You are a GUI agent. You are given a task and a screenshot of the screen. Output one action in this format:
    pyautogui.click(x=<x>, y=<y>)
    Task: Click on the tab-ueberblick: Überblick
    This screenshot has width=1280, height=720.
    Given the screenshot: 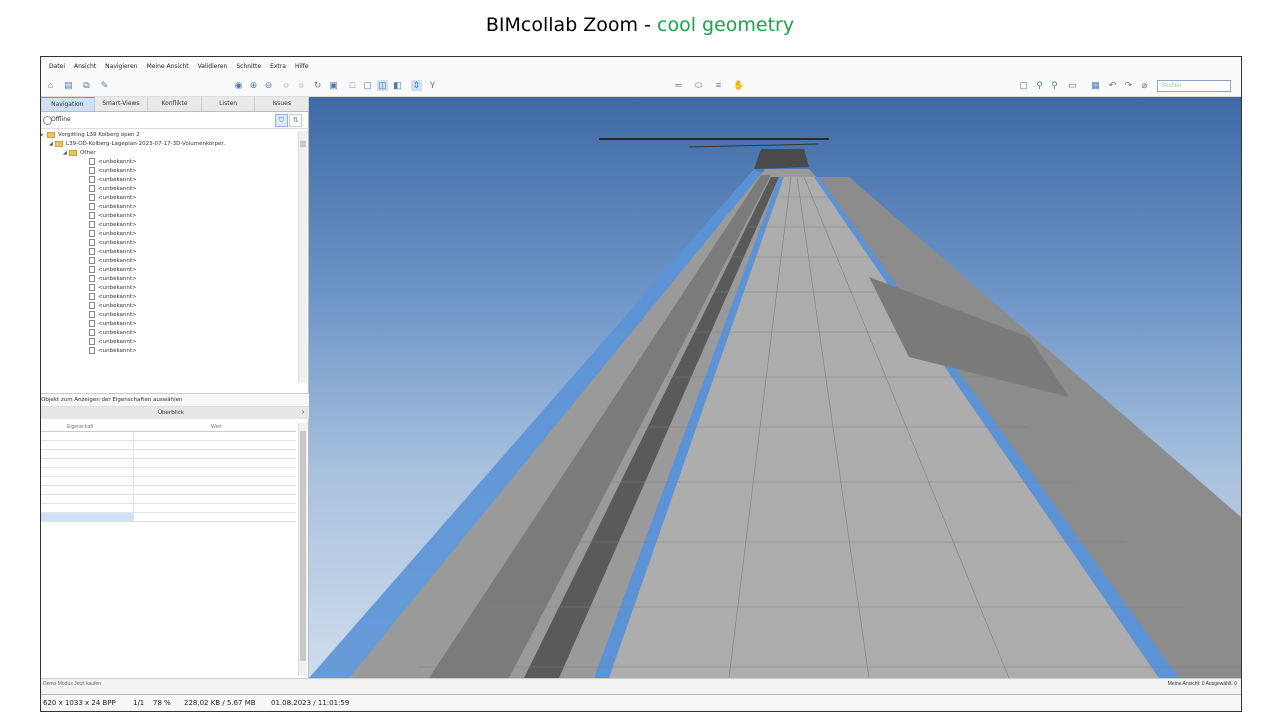 What is the action you would take?
    pyautogui.click(x=171, y=413)
    